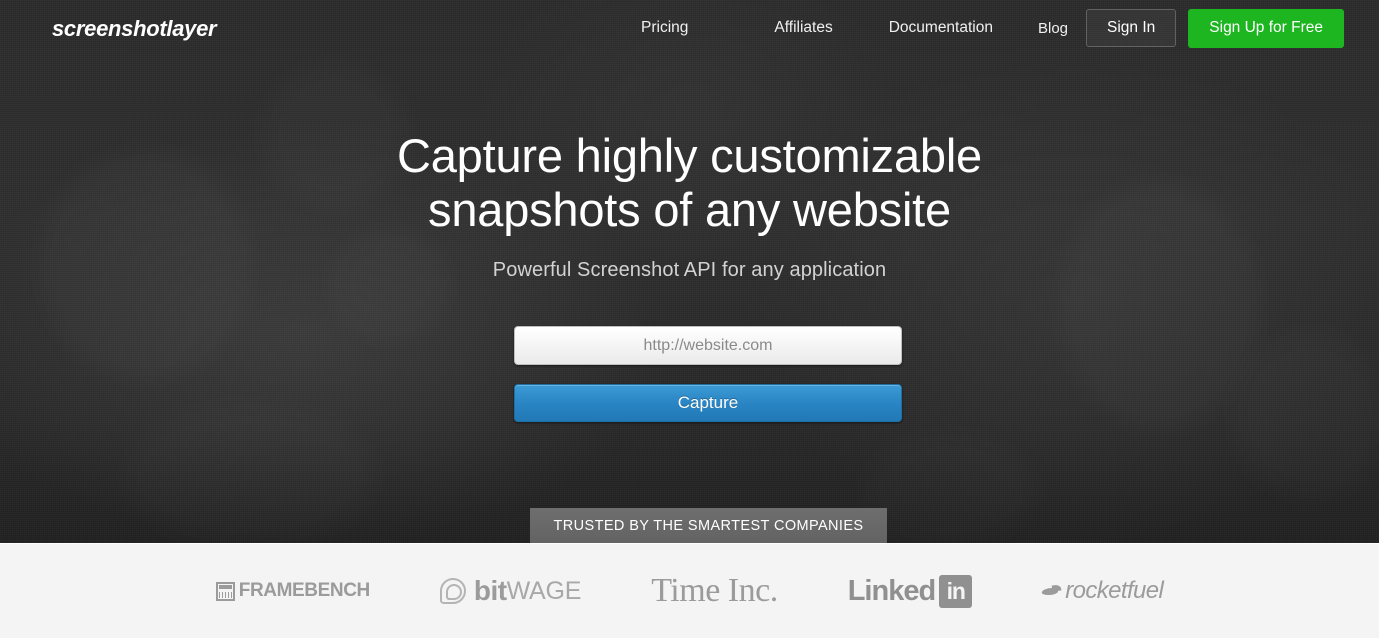 Image resolution: width=1379 pixels, height=638 pixels. Describe the element at coordinates (225, 591) in the screenshot. I see `framebench-window-grid-icon` at that location.